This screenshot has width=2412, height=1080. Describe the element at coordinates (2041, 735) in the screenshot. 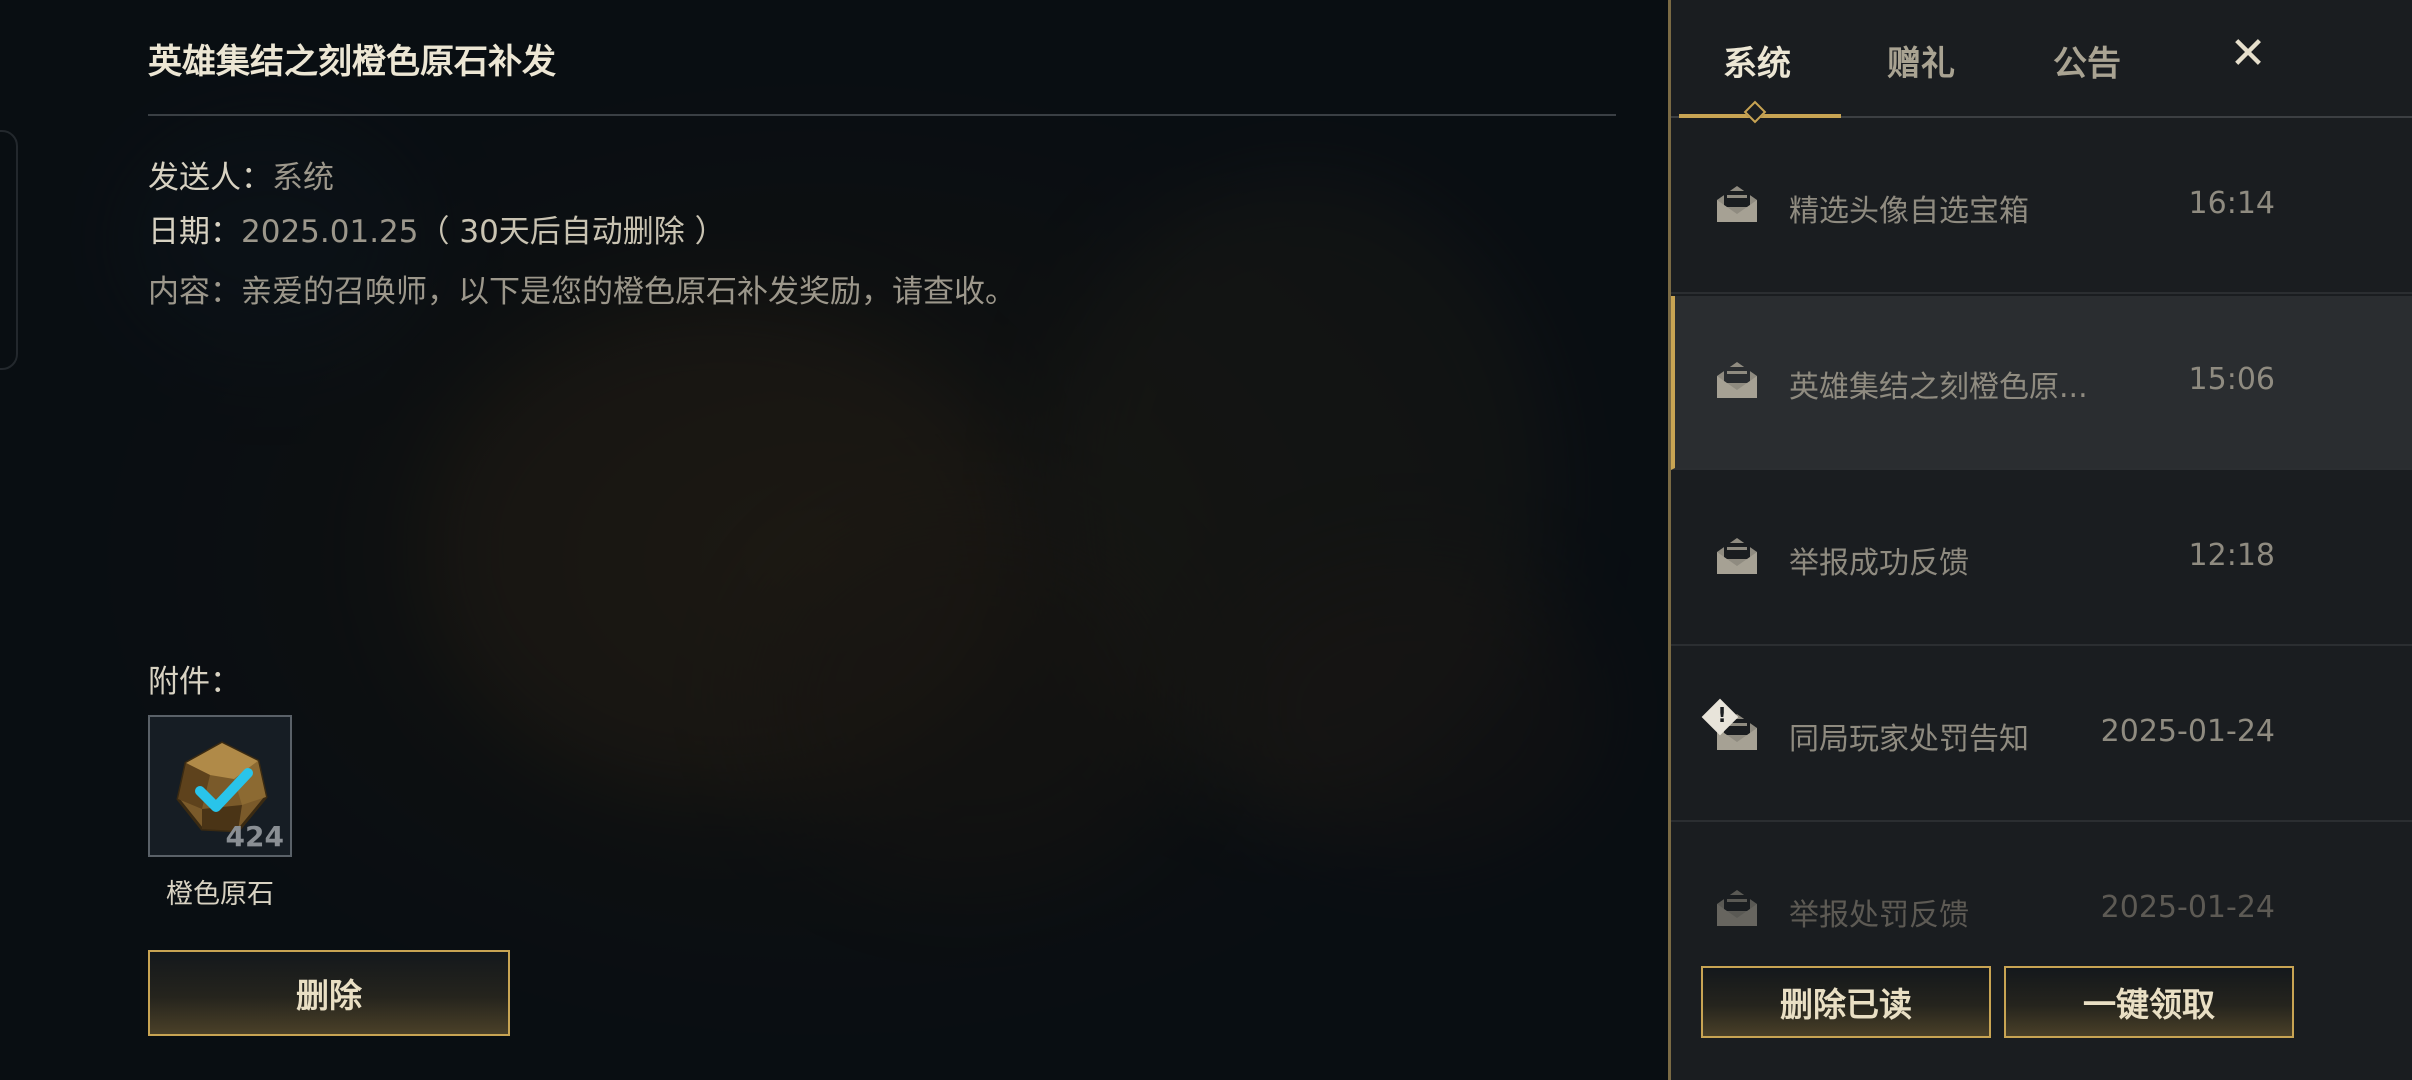

I see `mail-item: ! 同局玩家处罚告知 2025-01-24` at that location.